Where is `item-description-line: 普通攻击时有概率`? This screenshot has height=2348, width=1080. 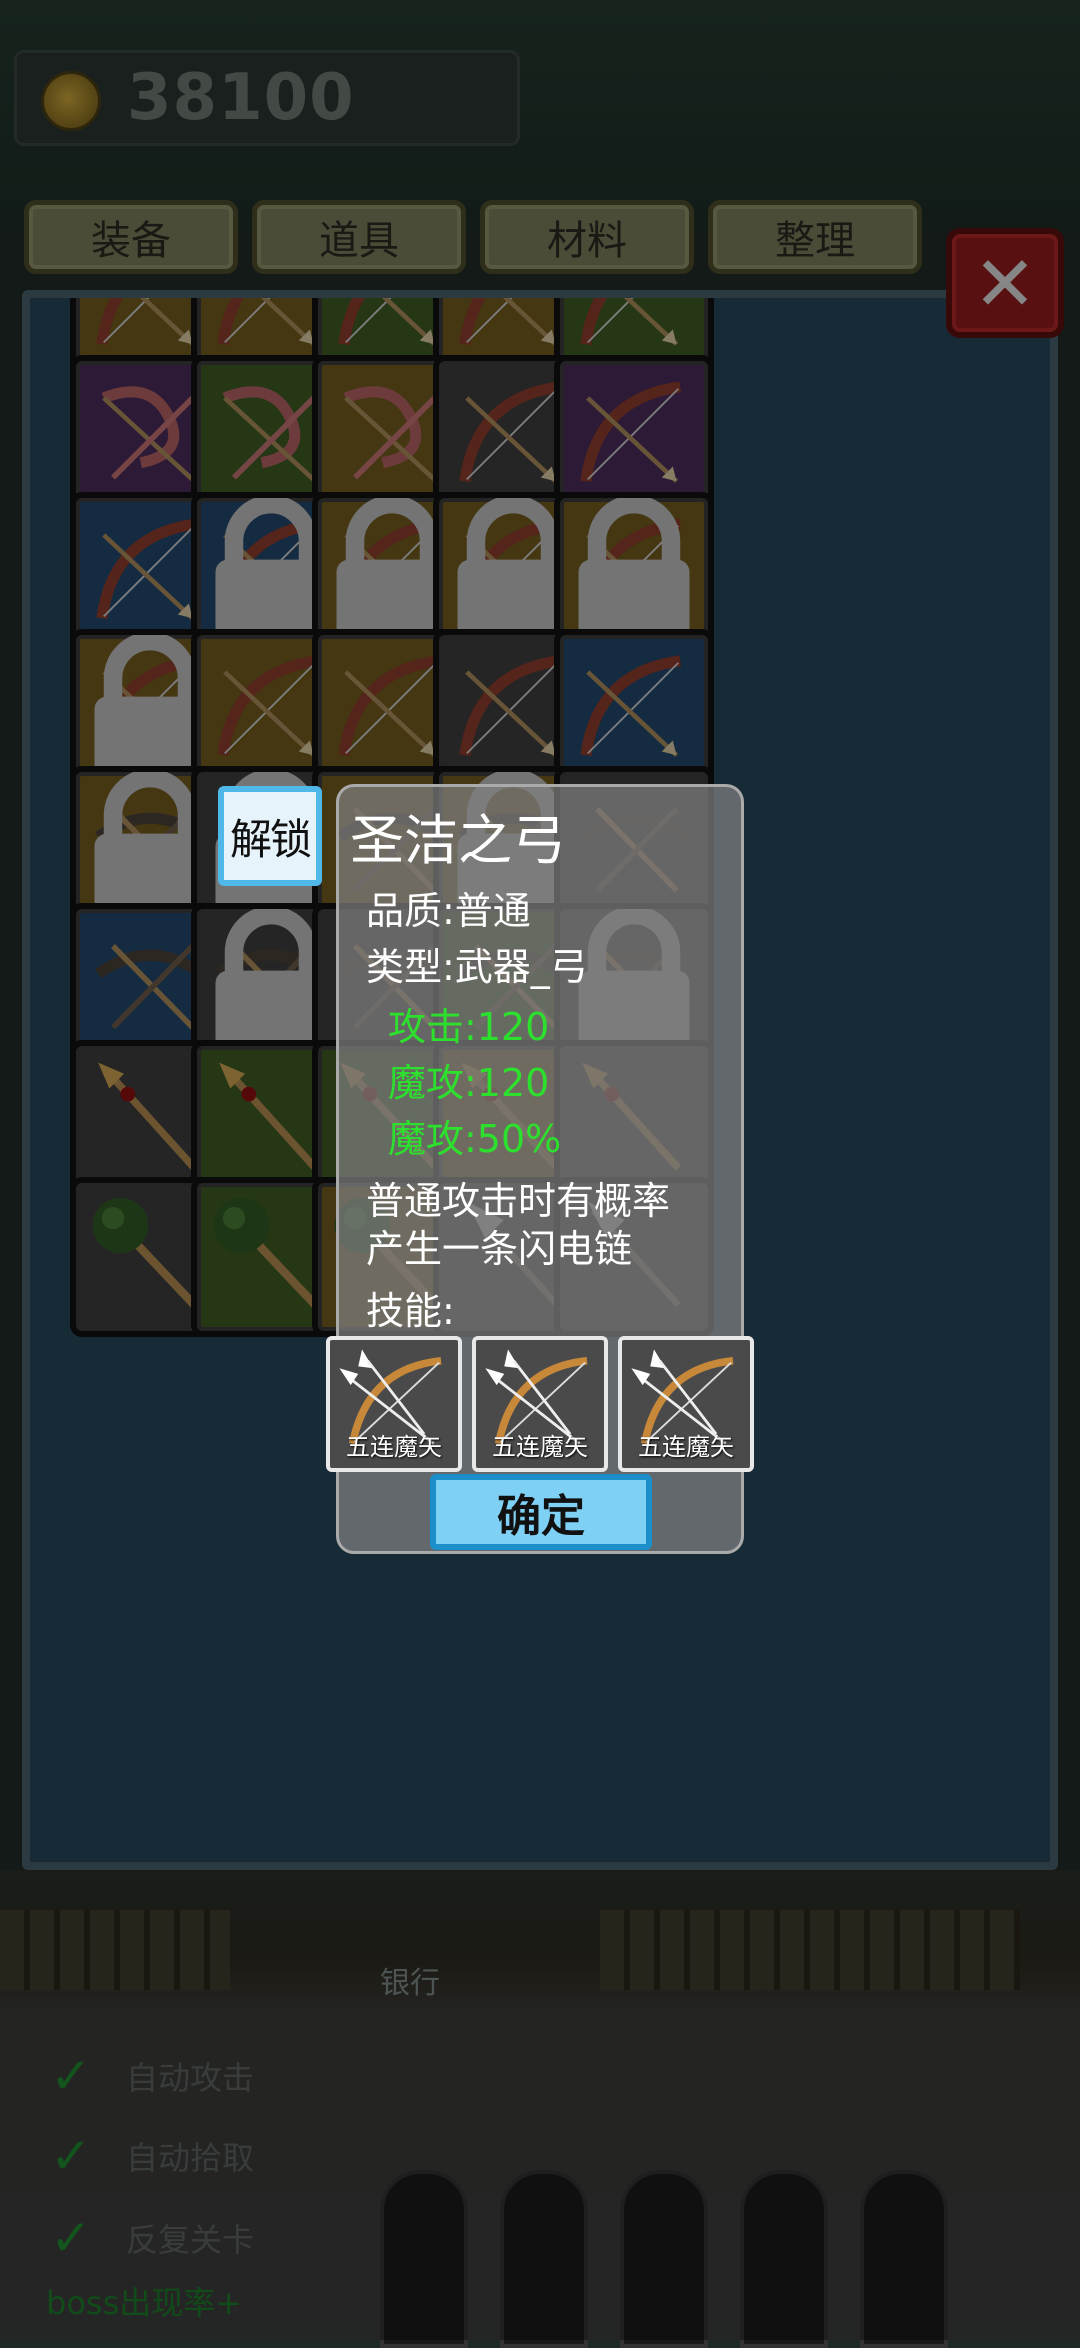 item-description-line: 普通攻击时有概率 is located at coordinates (518, 1201).